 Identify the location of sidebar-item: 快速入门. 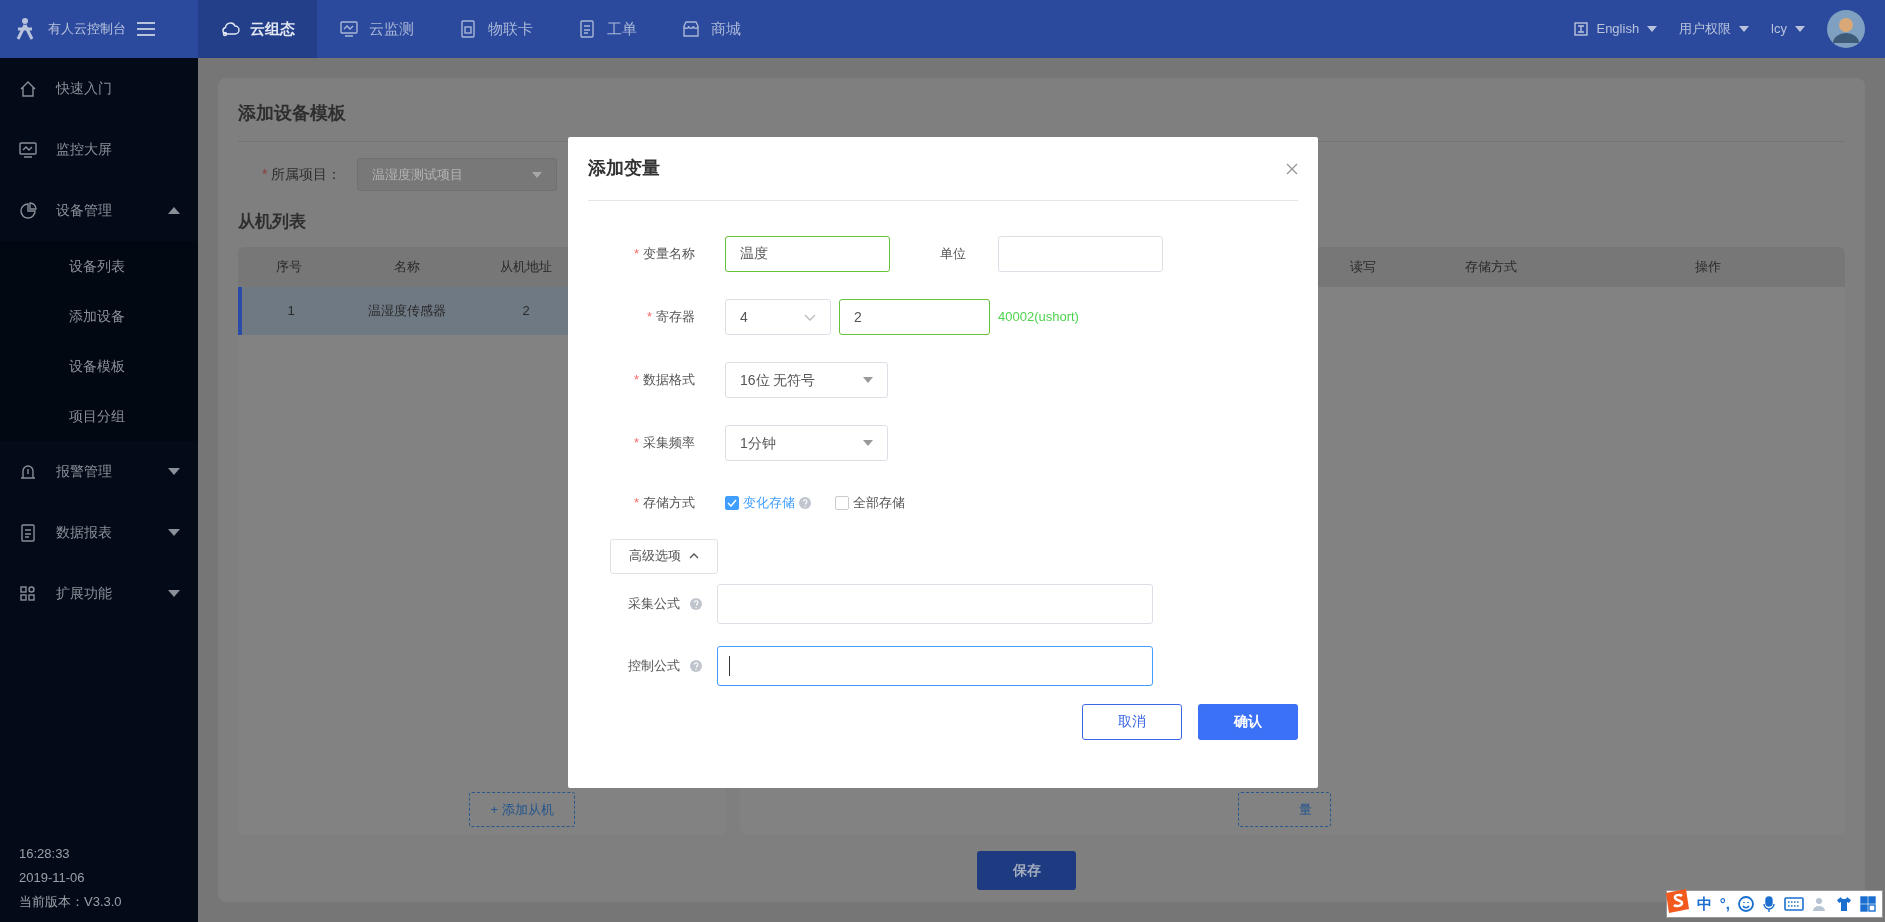
(99, 88).